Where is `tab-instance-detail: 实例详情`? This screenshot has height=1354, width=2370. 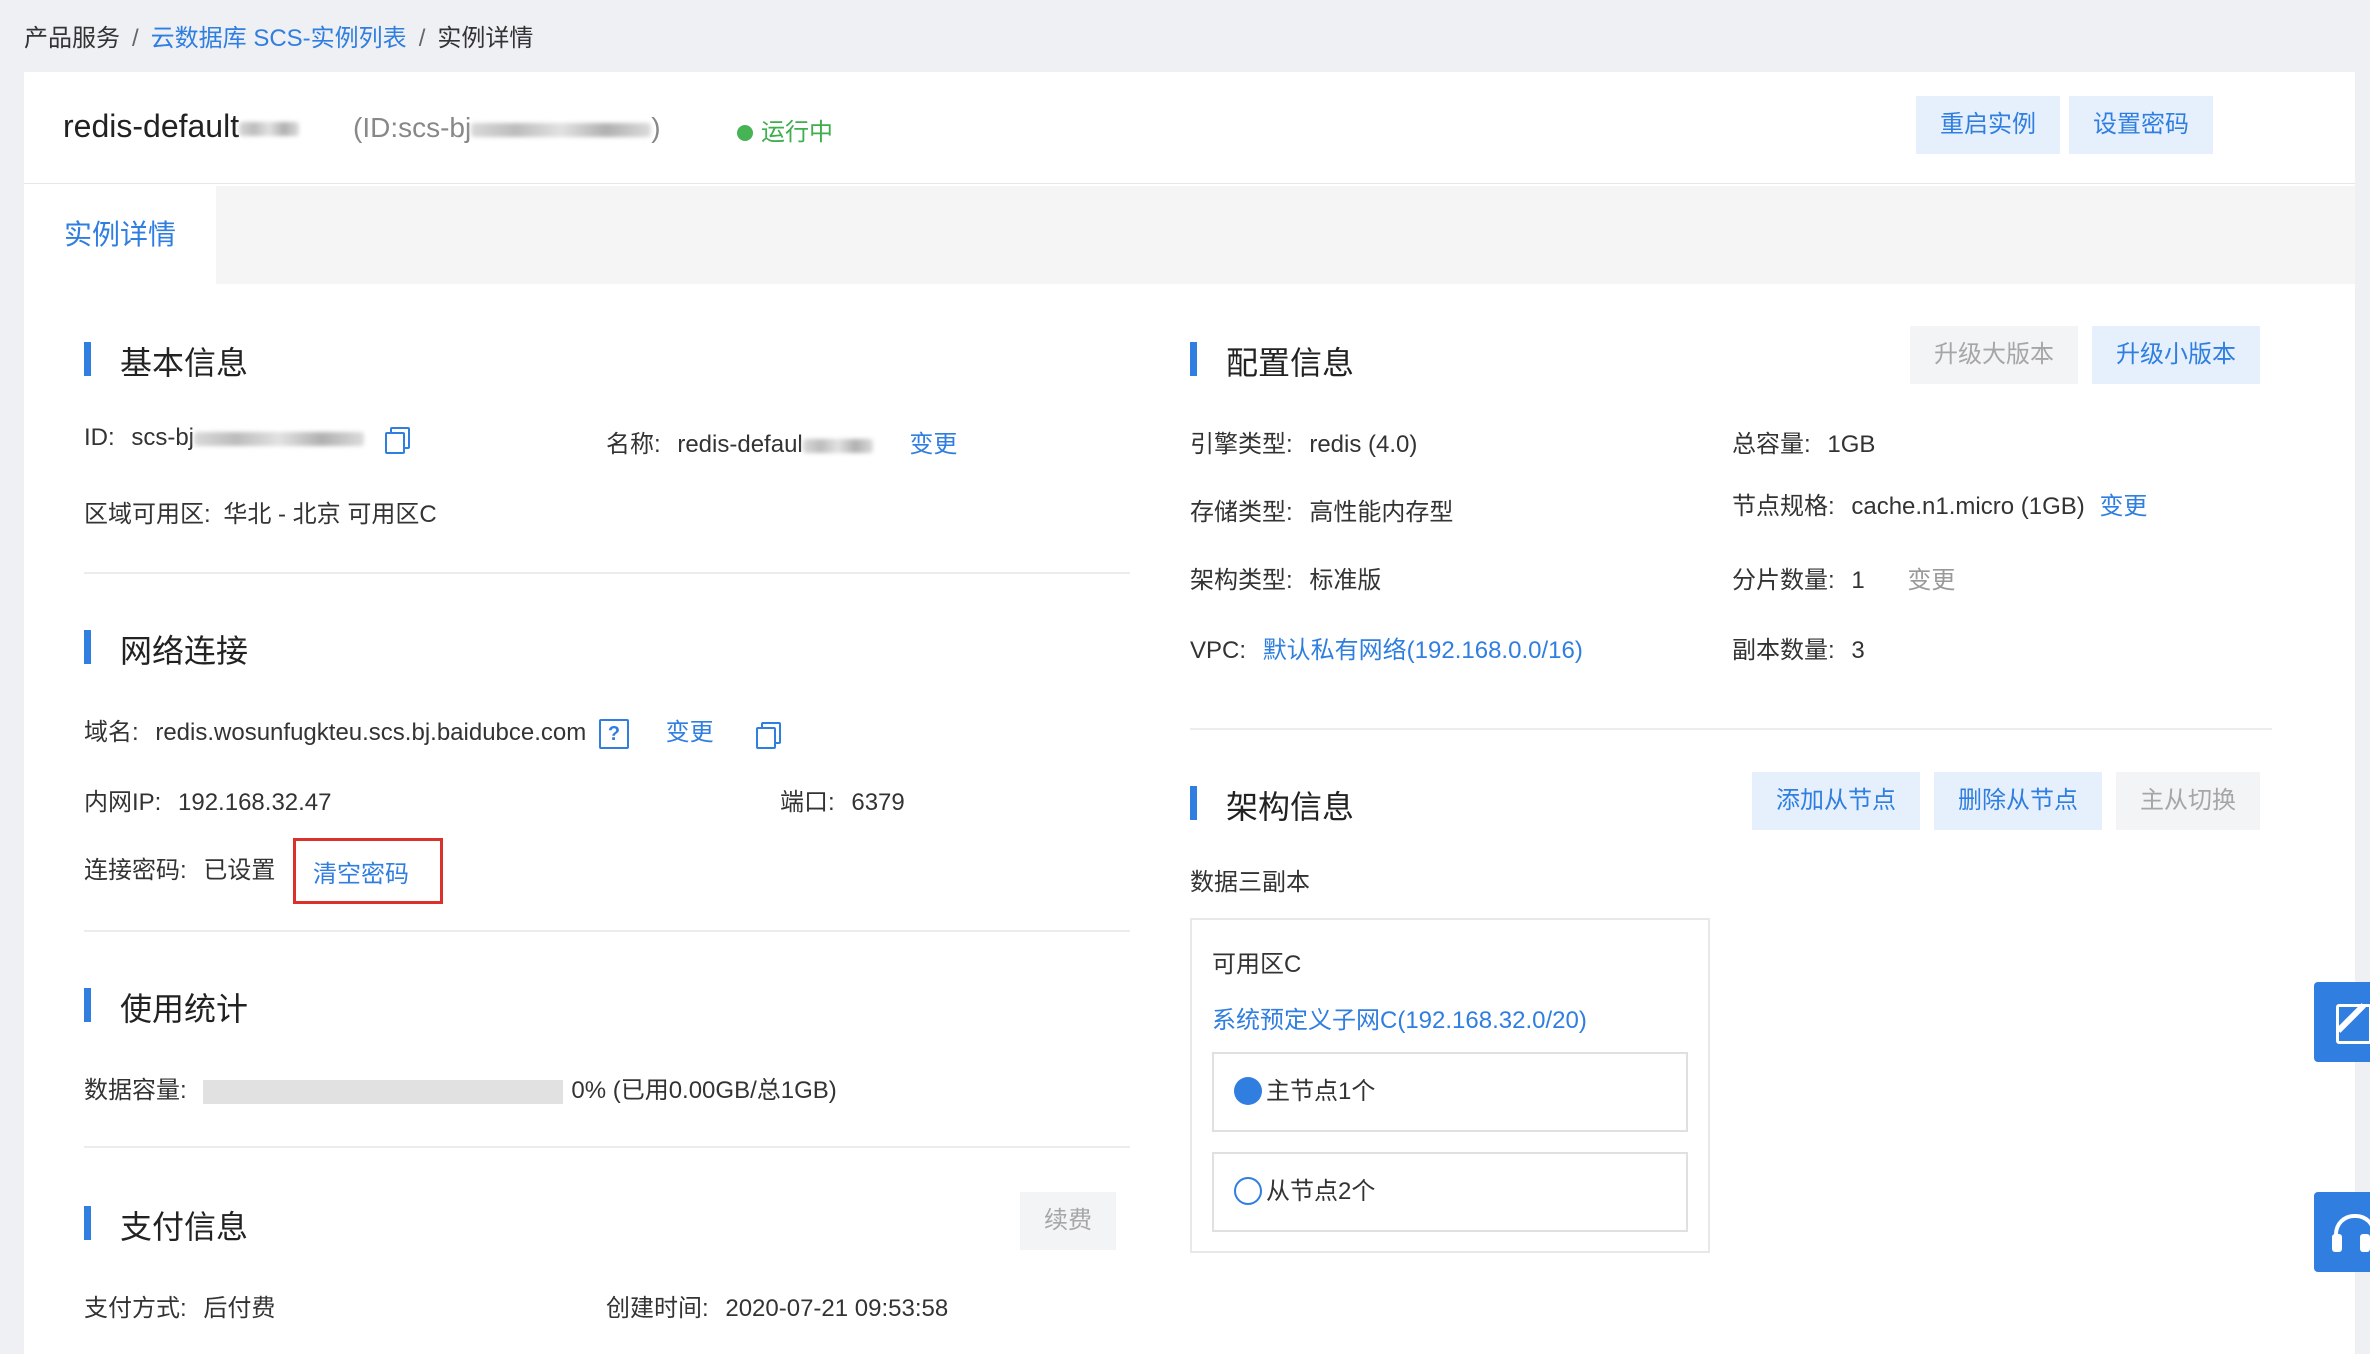 tab-instance-detail: 实例详情 is located at coordinates (120, 235).